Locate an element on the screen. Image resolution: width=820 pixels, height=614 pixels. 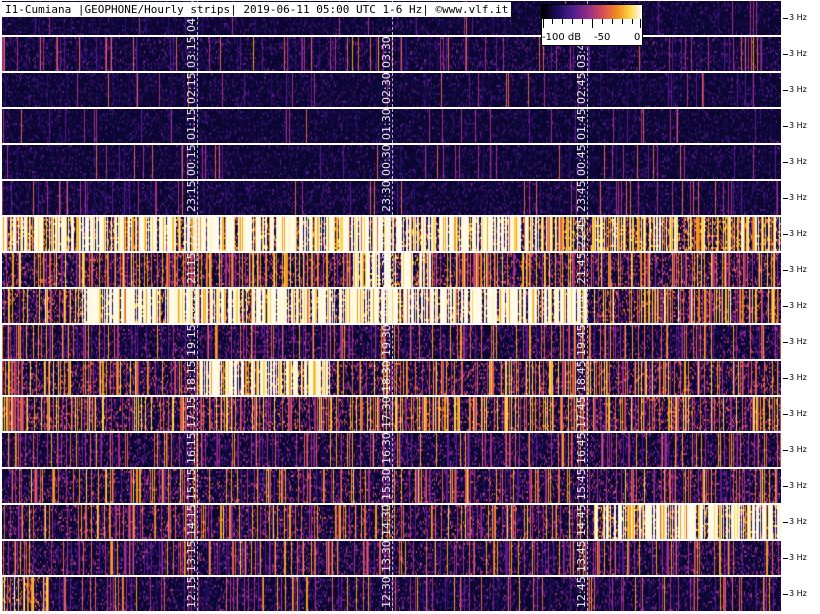
time-label: 14:30 is located at coordinates (386, 520).